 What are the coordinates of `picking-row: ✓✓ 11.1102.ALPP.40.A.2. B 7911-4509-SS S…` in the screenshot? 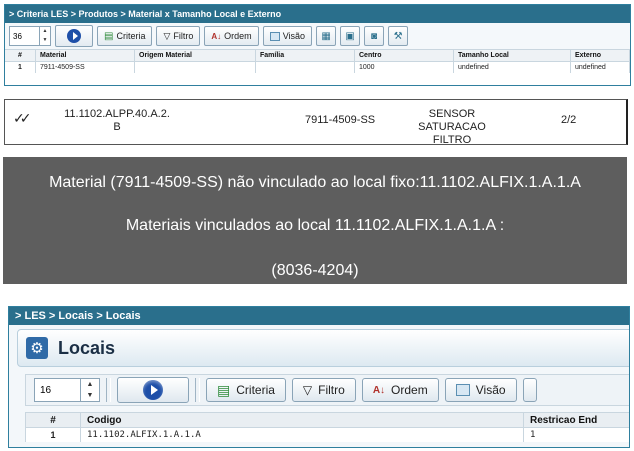 It's located at (316, 123).